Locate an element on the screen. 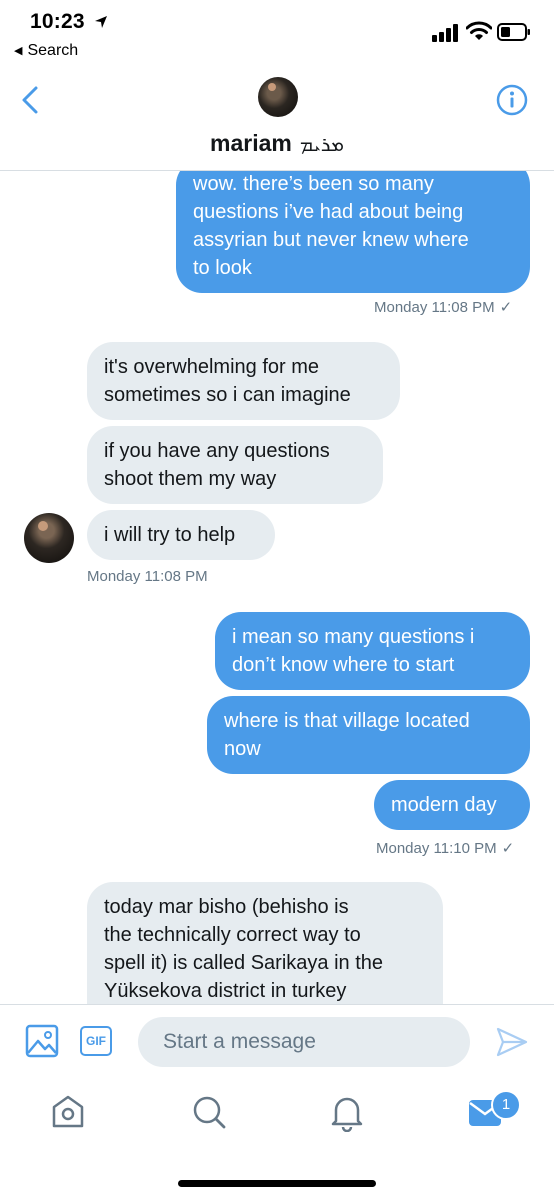 Image resolution: width=554 pixels, height=1200 pixels. contact-name: mariam is located at coordinates (251, 143).